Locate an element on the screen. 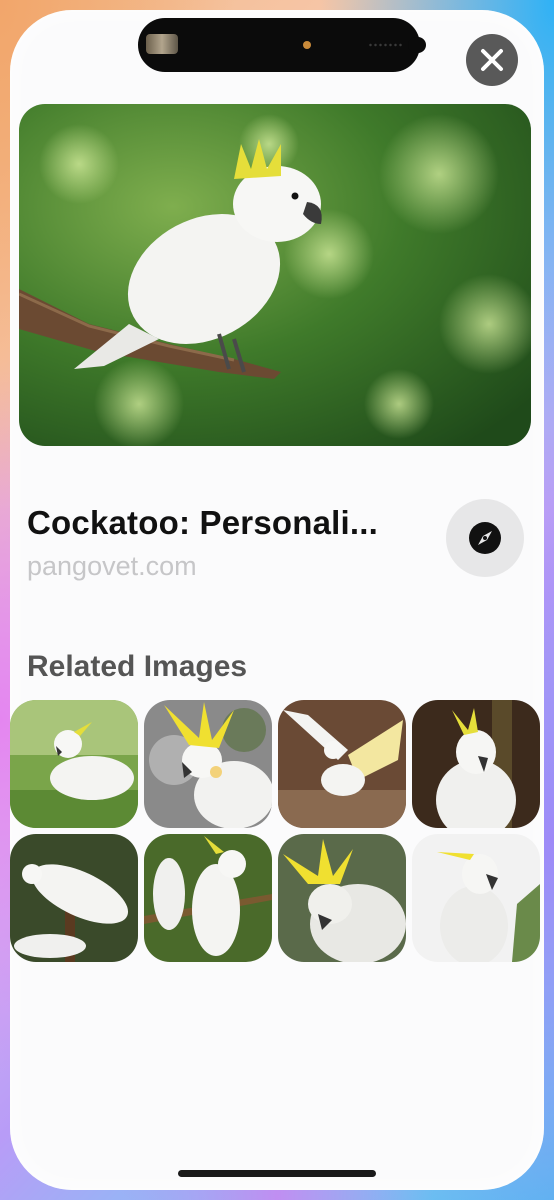  cockatoo-two-birds-thumbnail is located at coordinates (208, 898).